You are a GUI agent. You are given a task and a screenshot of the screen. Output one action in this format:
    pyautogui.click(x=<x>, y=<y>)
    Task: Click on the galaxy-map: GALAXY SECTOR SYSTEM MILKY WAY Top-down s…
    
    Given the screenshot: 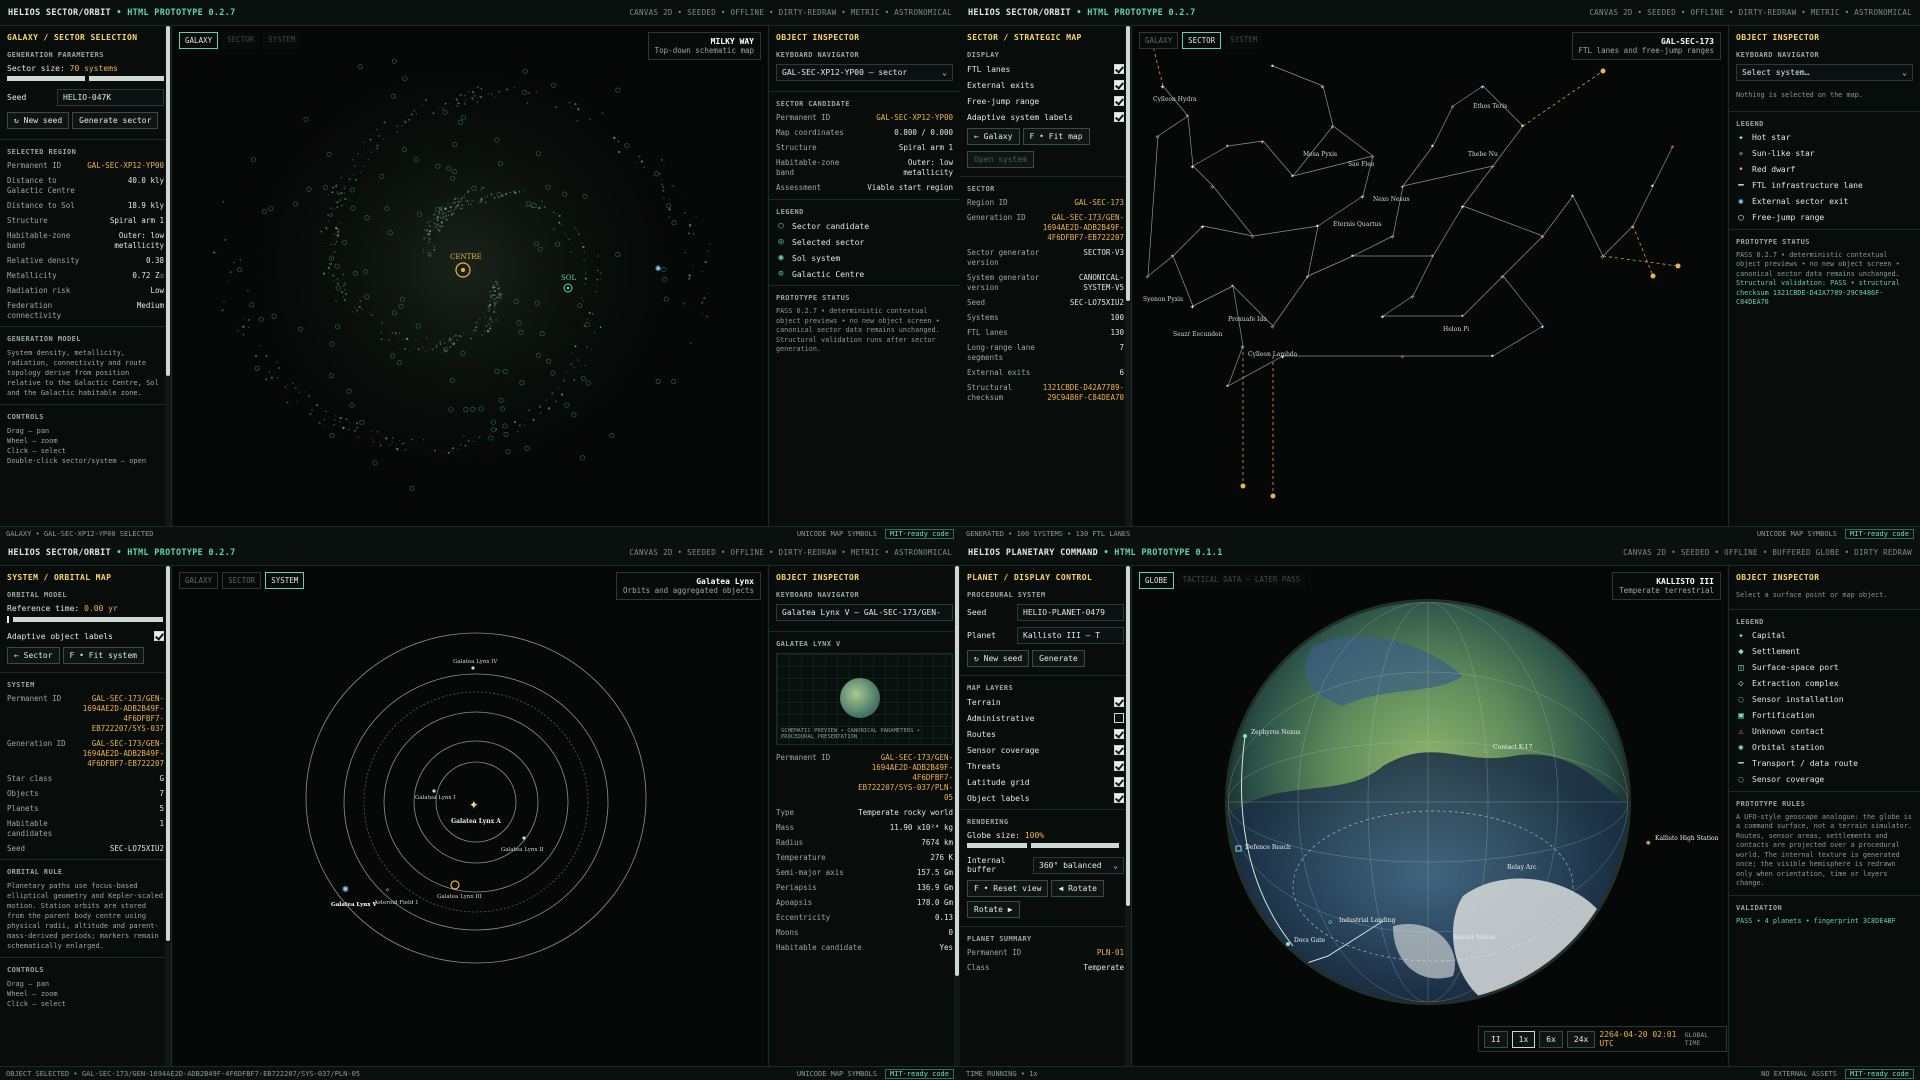 What is the action you would take?
    pyautogui.click(x=470, y=276)
    